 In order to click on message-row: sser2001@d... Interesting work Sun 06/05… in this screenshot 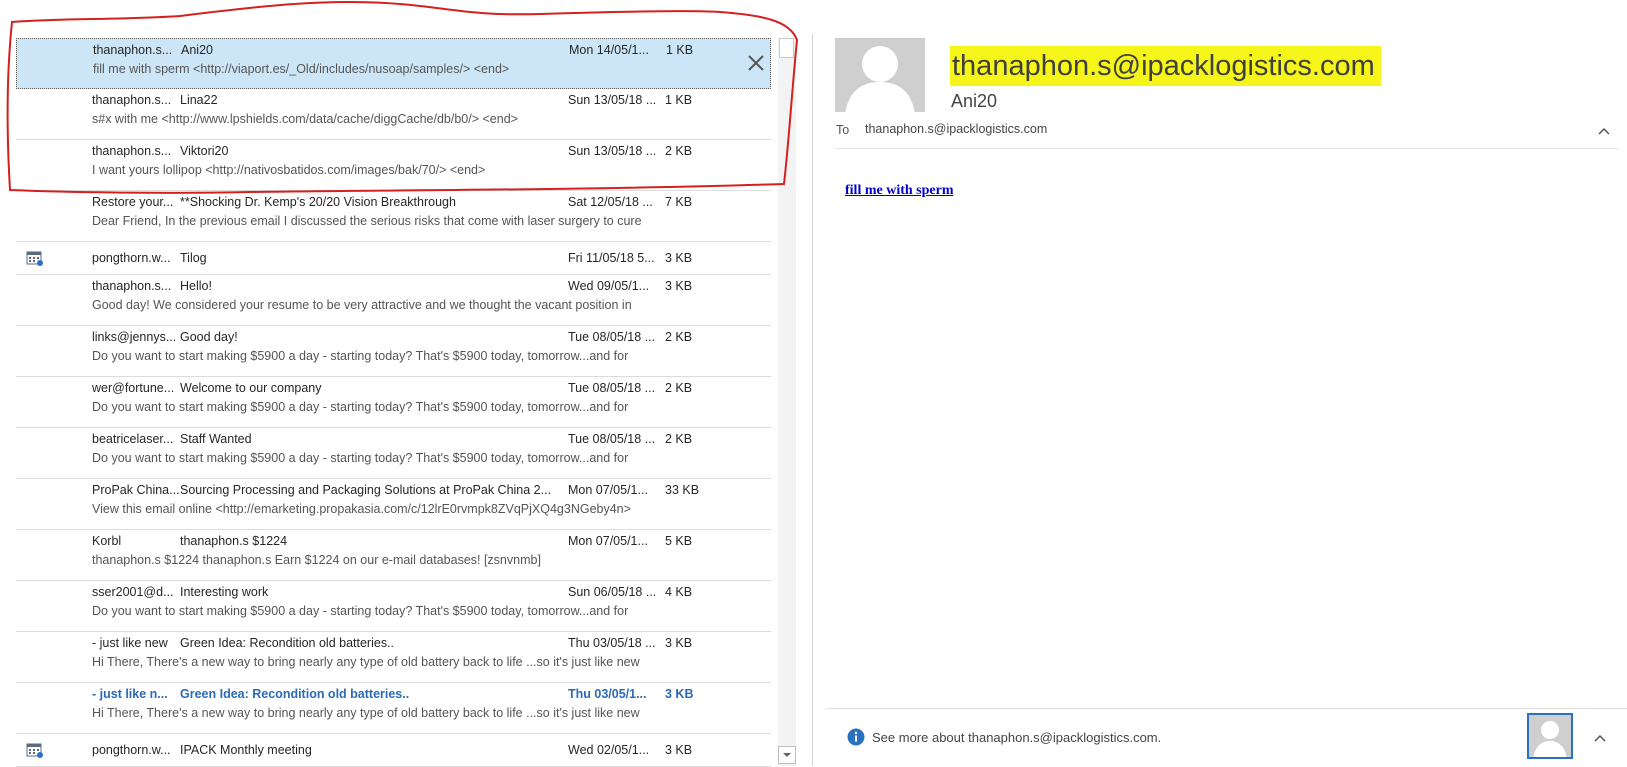, I will do `click(393, 606)`.